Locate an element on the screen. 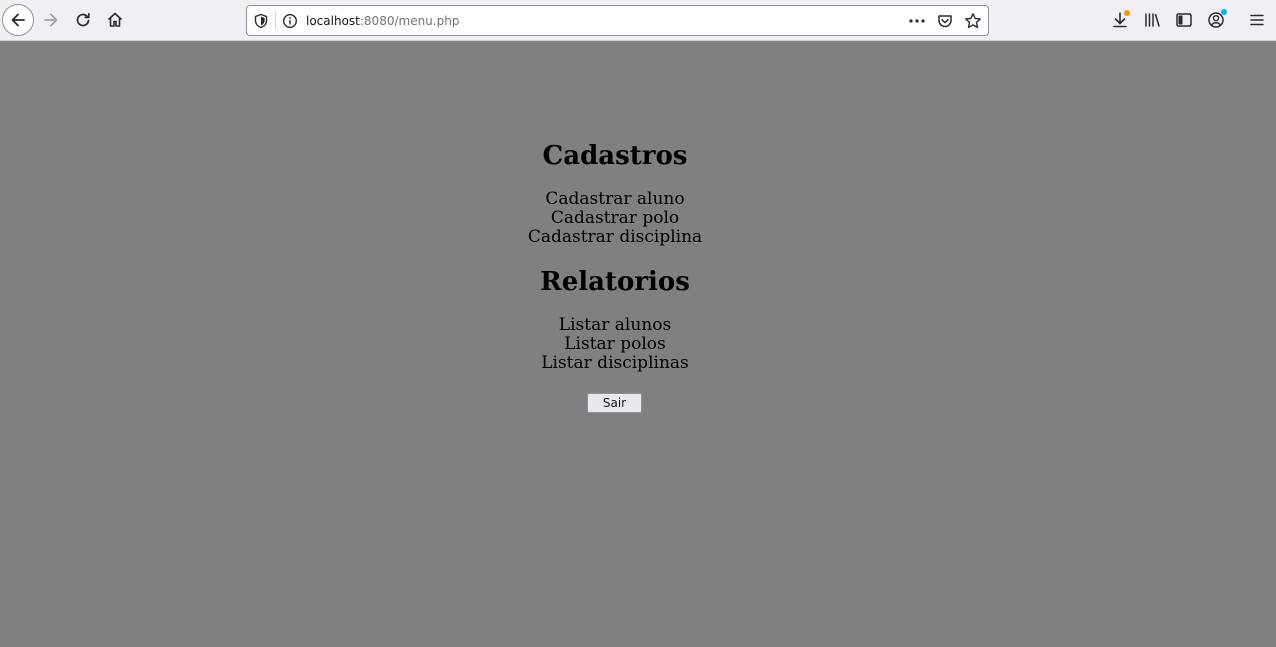 This screenshot has width=1276, height=647. forward-button is located at coordinates (51, 20).